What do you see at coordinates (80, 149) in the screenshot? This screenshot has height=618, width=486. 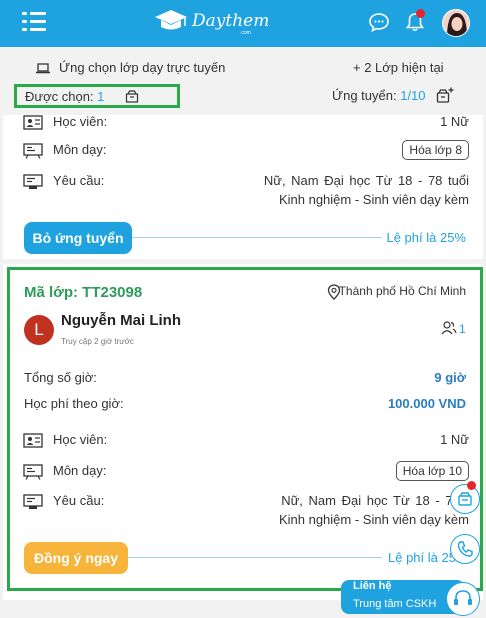 I see `subject-label: Môn dạy:` at bounding box center [80, 149].